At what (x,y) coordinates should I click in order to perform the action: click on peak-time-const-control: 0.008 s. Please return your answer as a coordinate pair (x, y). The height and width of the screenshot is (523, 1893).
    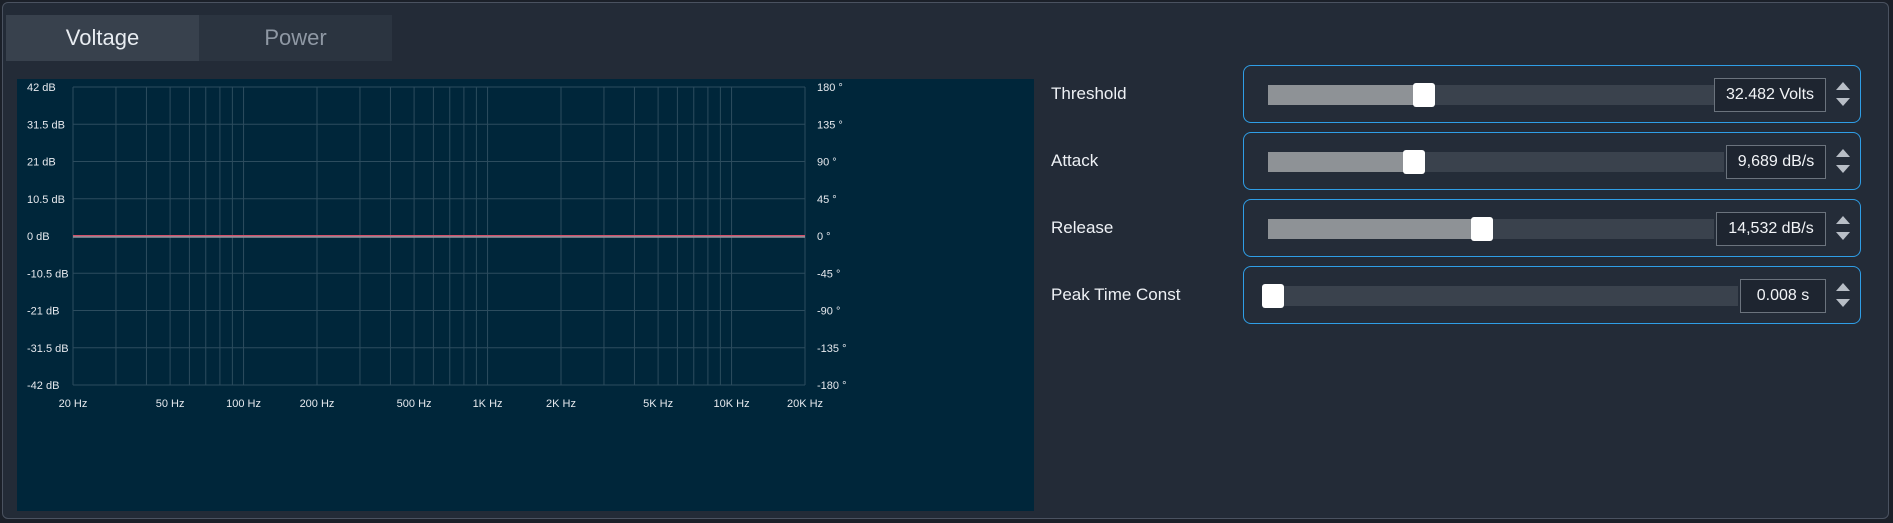
    Looking at the image, I should click on (1552, 295).